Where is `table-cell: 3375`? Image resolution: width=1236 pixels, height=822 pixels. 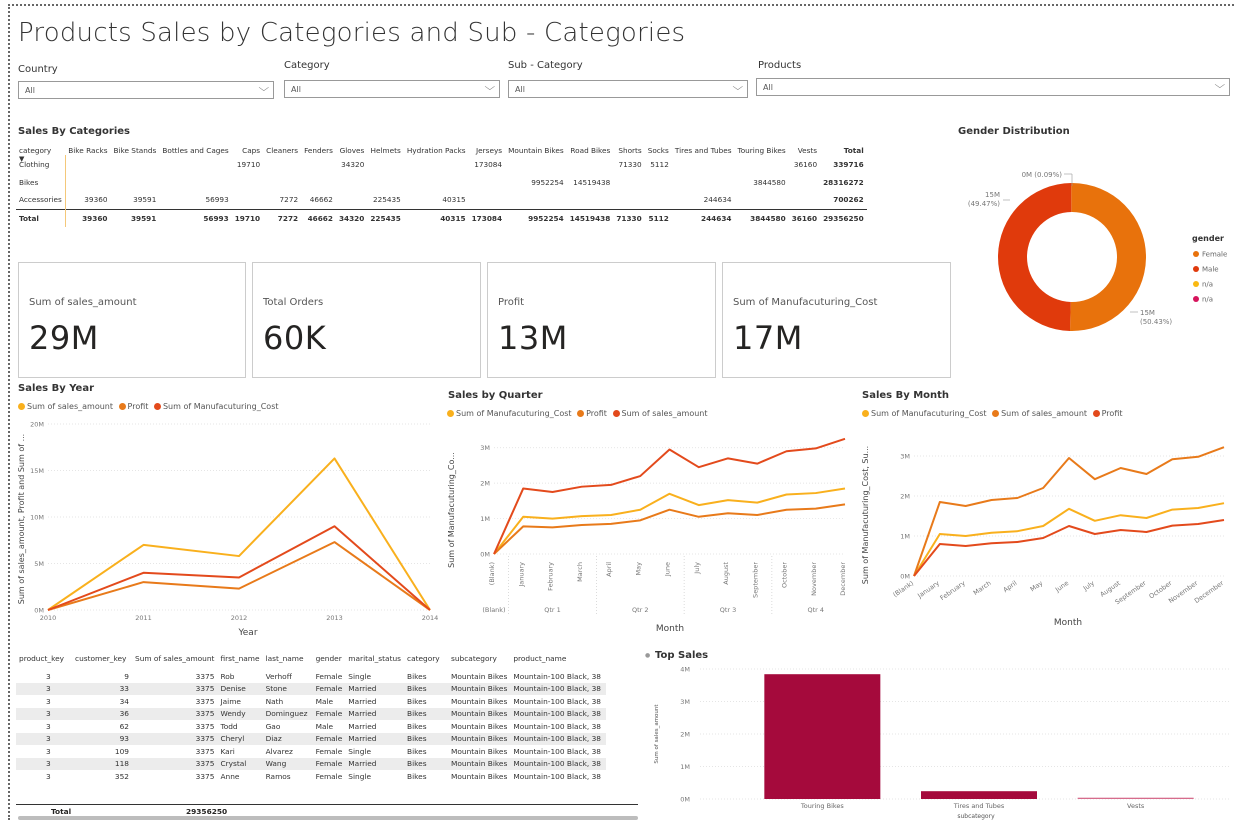
table-cell: 3375 is located at coordinates (175, 713).